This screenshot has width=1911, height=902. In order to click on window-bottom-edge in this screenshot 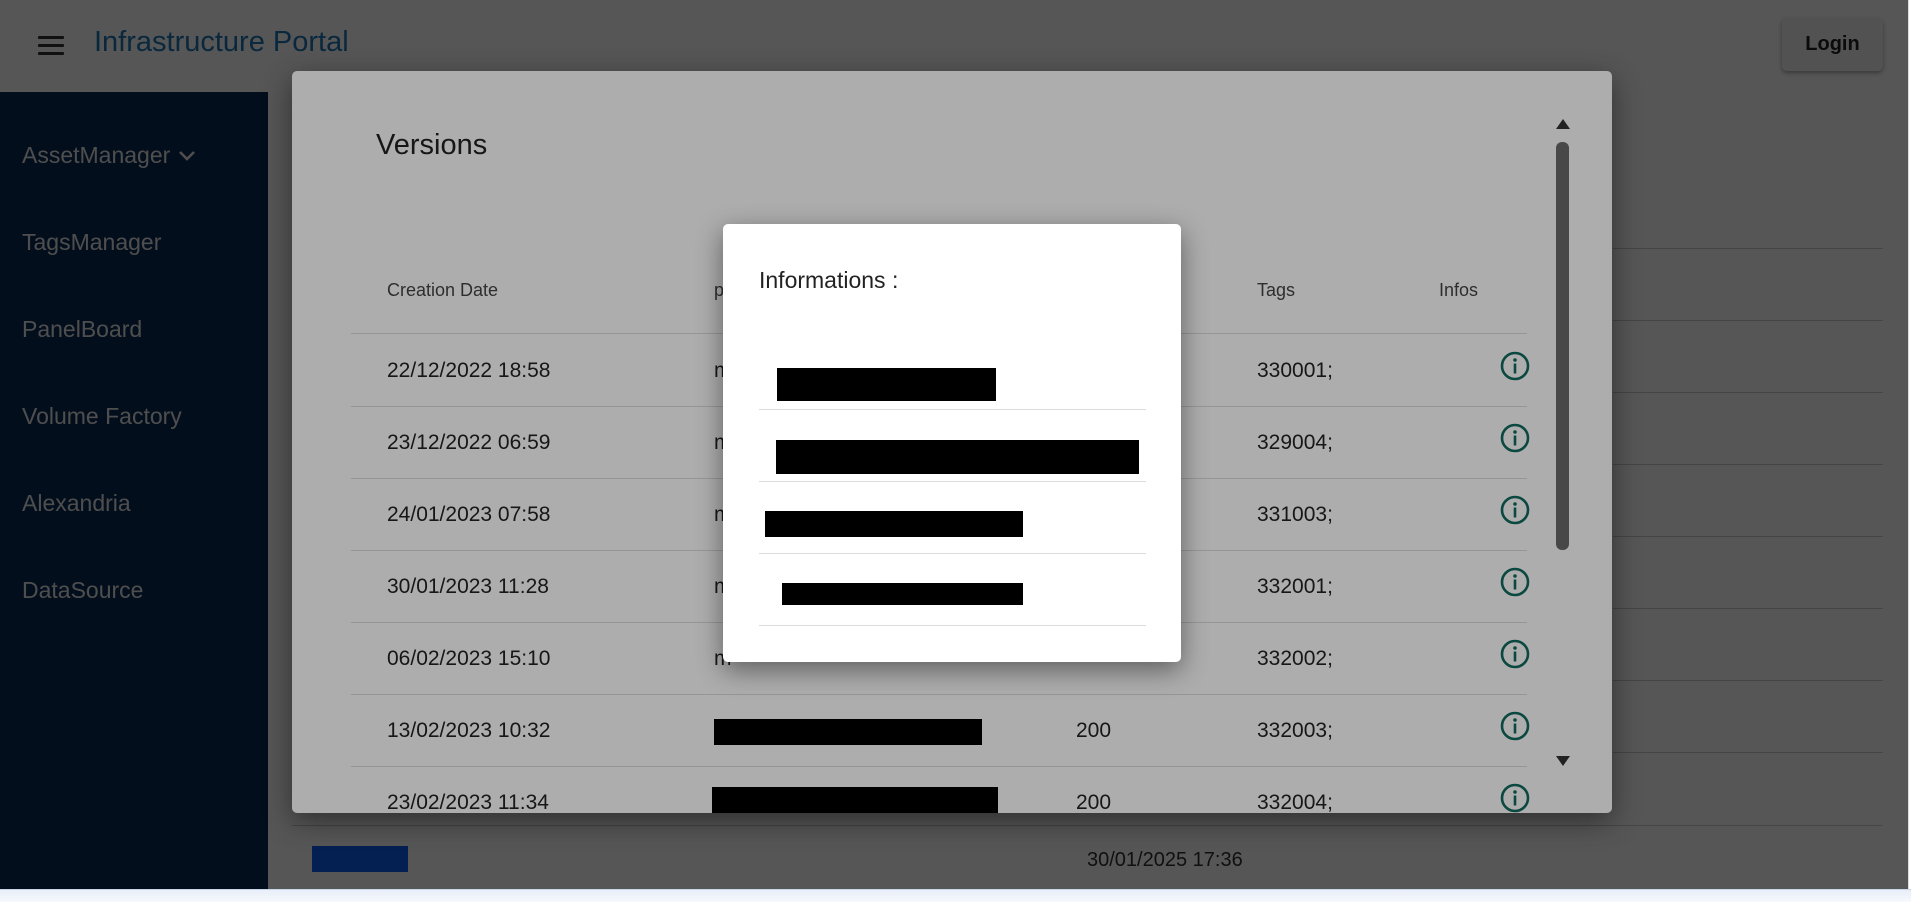, I will do `click(955, 895)`.